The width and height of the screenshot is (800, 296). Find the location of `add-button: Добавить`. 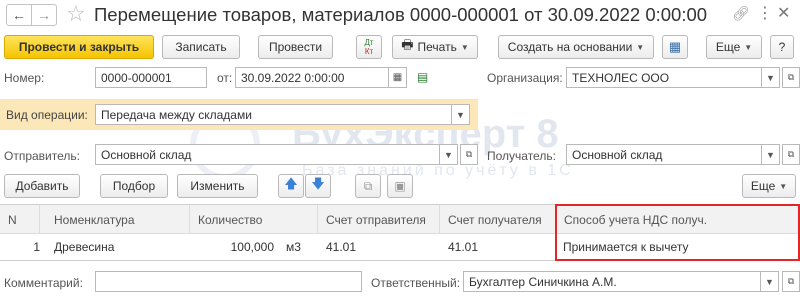

add-button: Добавить is located at coordinates (42, 186).